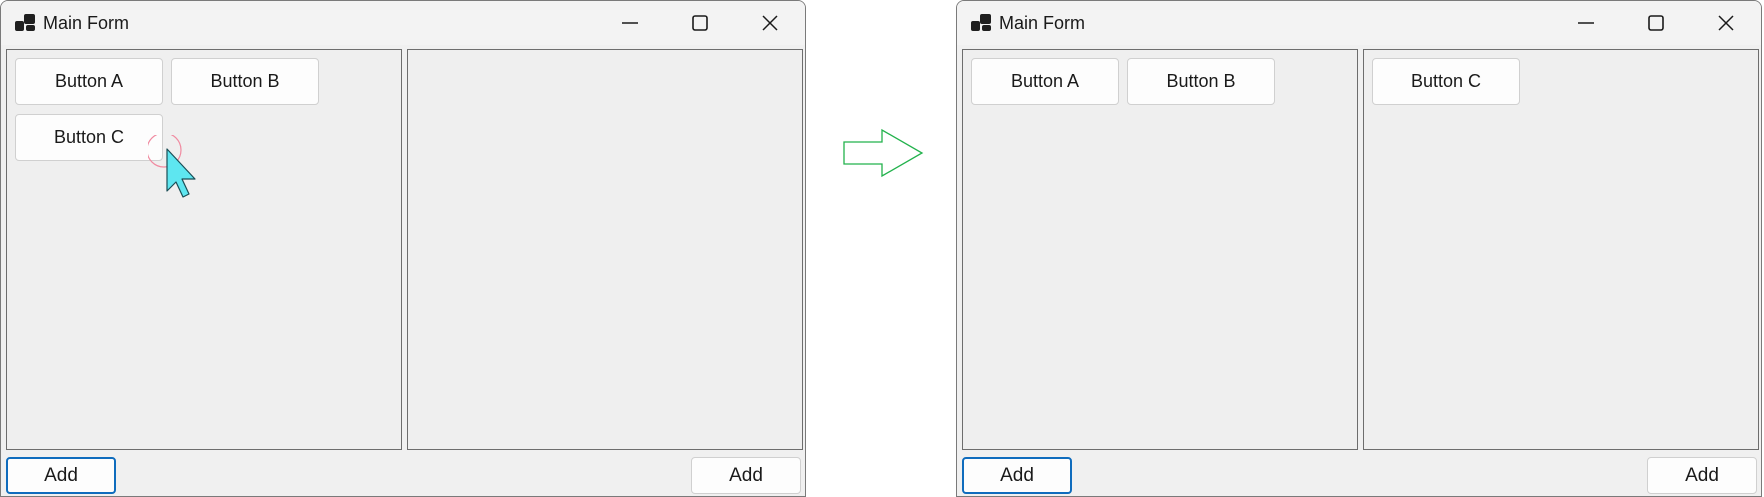  I want to click on right-arrow-icon, so click(883, 153).